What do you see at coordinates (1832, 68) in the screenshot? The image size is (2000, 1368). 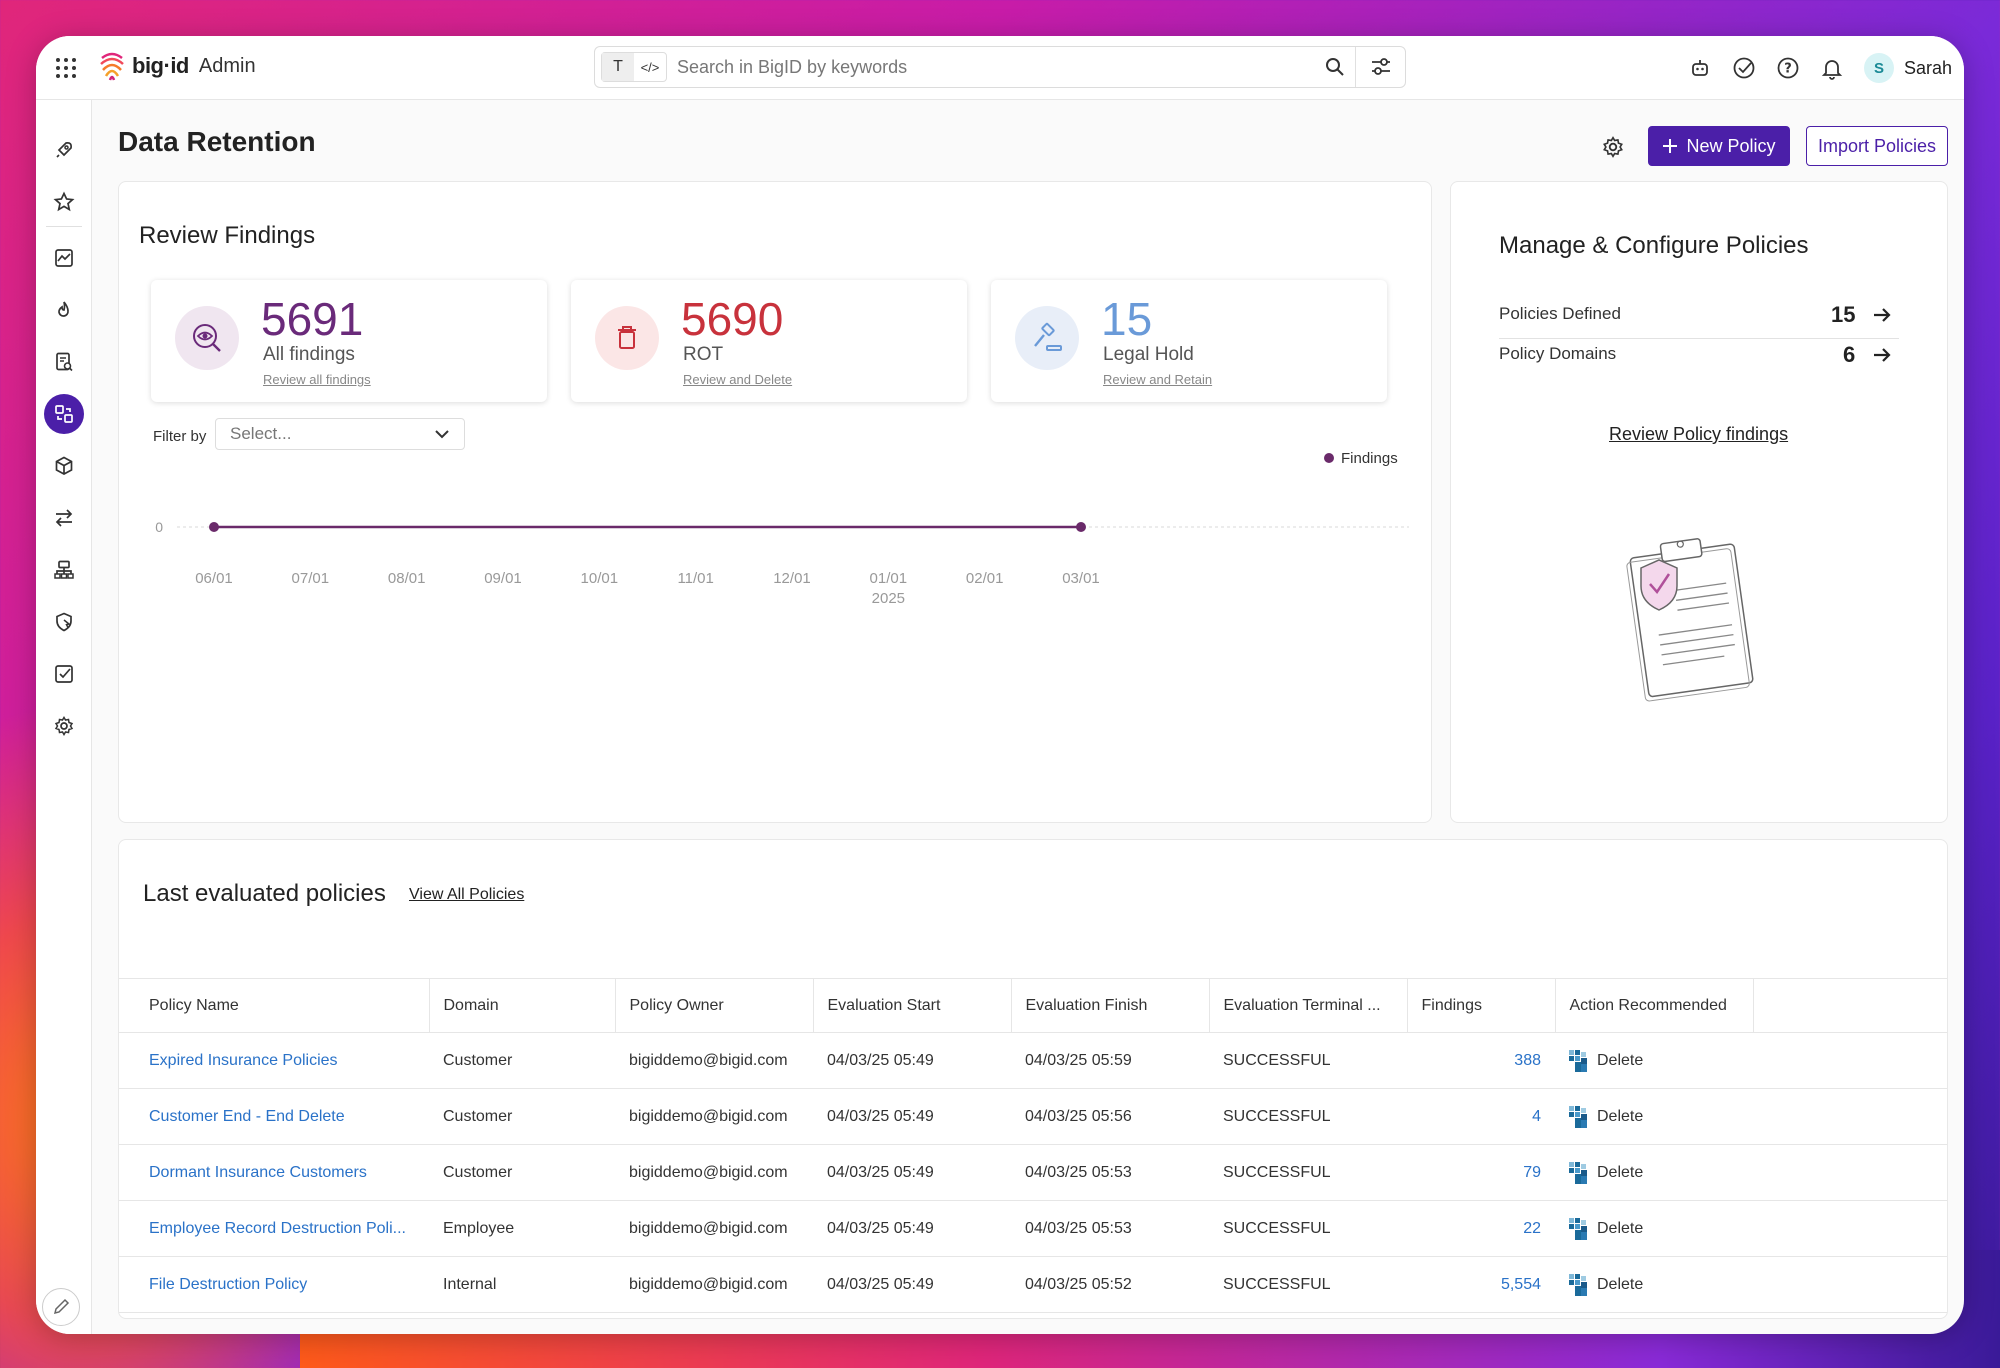 I see `notifications-bell-icon` at bounding box center [1832, 68].